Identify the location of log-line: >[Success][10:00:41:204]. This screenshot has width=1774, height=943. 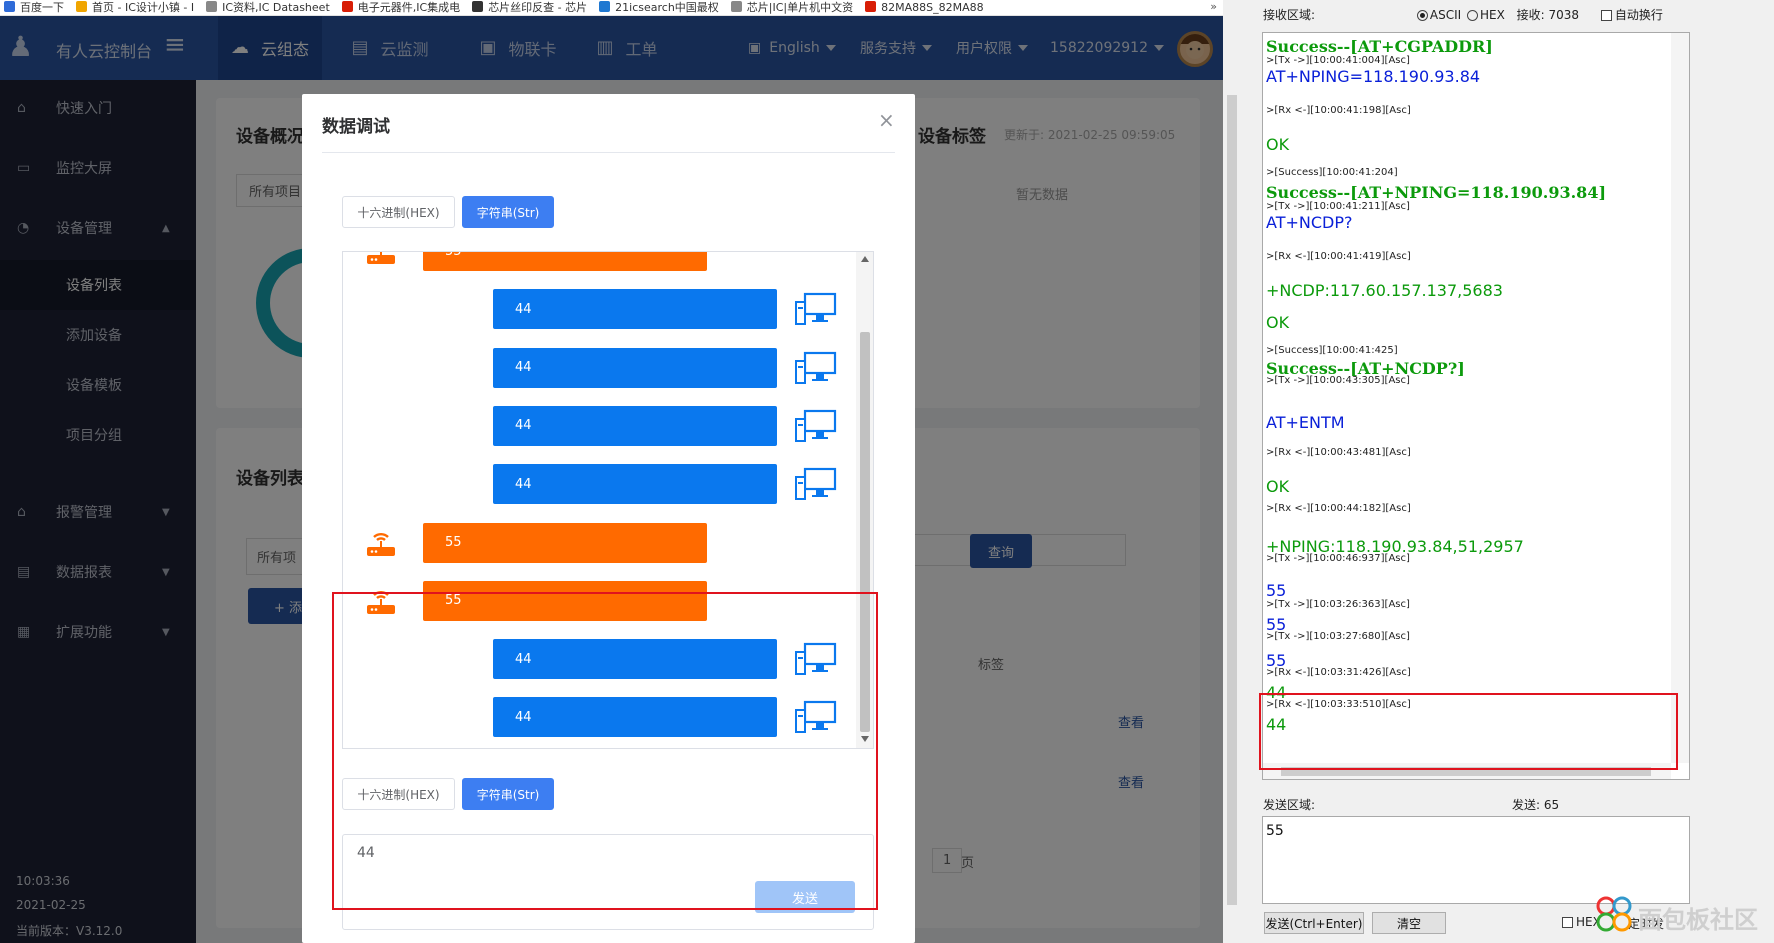
(1332, 172).